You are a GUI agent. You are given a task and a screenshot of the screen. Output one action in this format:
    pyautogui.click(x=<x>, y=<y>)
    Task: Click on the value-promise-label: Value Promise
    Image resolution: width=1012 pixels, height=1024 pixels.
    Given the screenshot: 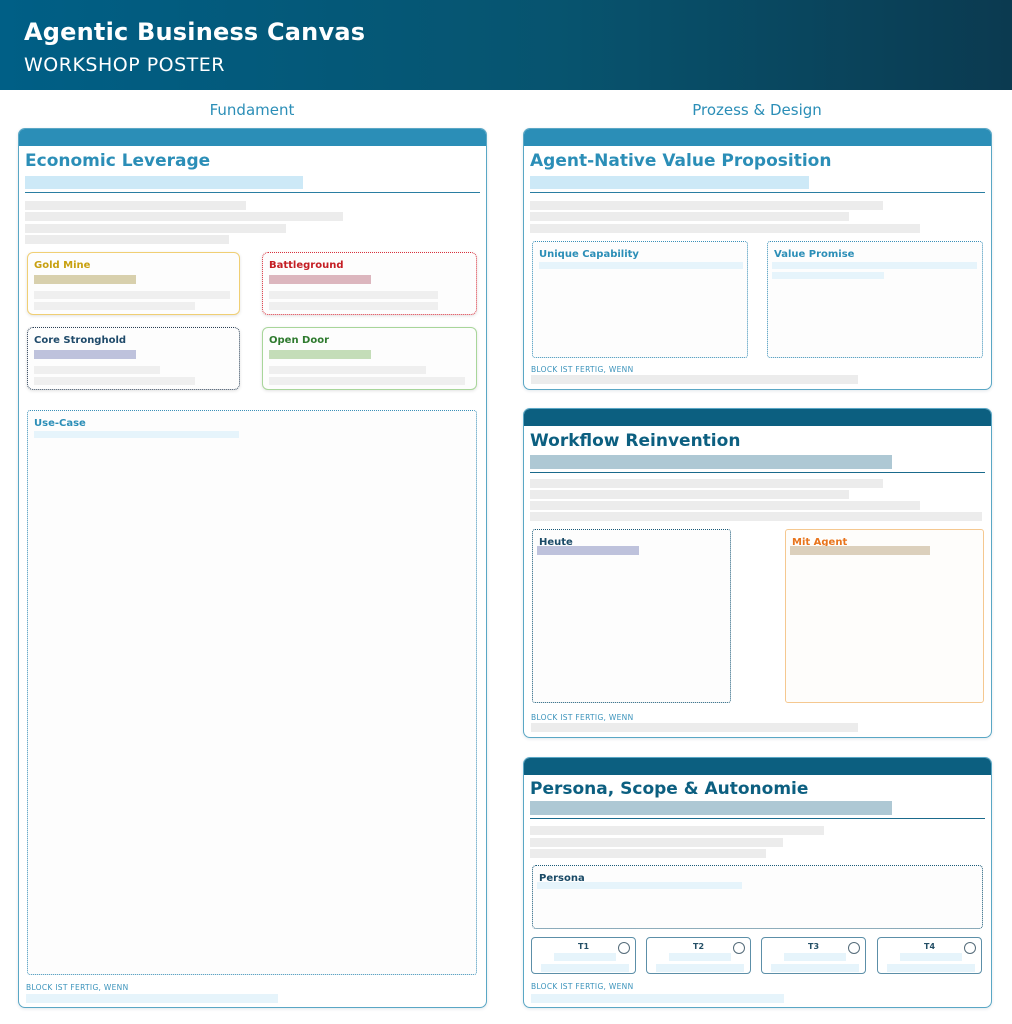 What is the action you would take?
    pyautogui.click(x=814, y=254)
    